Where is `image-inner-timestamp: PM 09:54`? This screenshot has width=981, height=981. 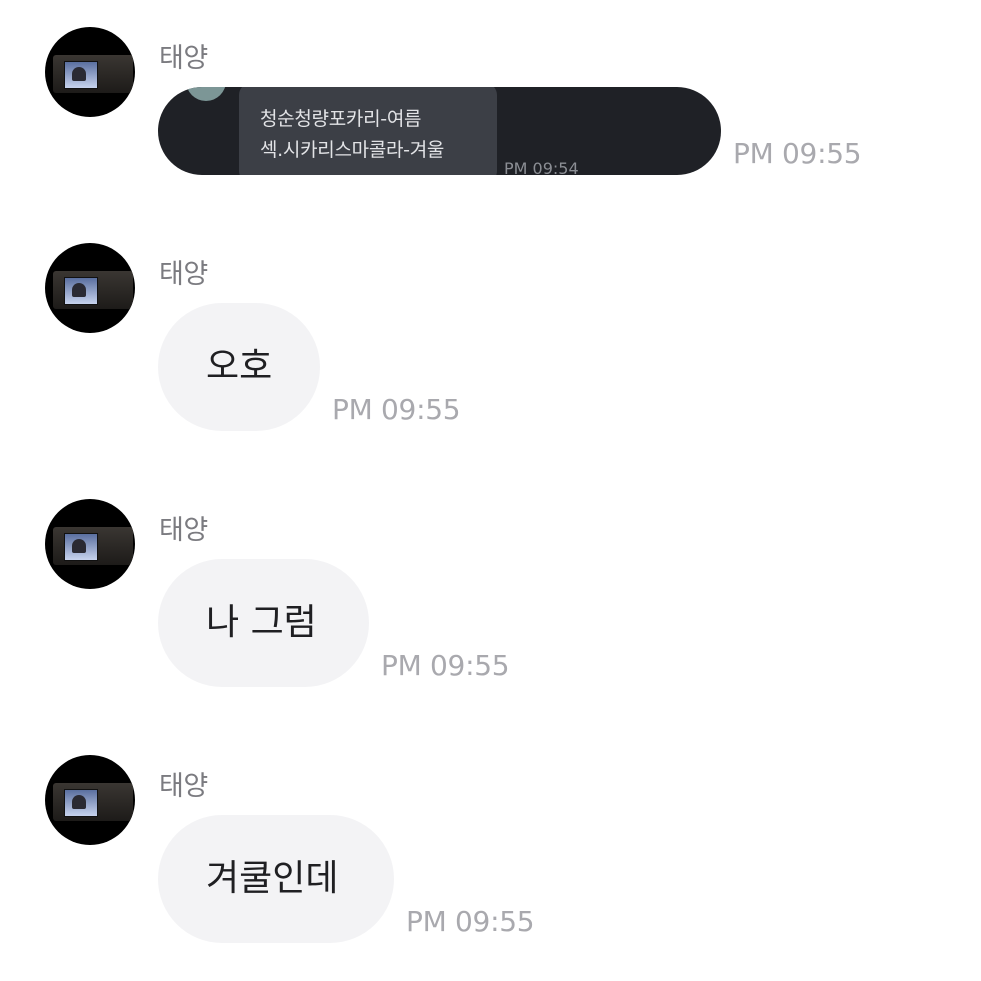
image-inner-timestamp: PM 09:54 is located at coordinates (541, 167).